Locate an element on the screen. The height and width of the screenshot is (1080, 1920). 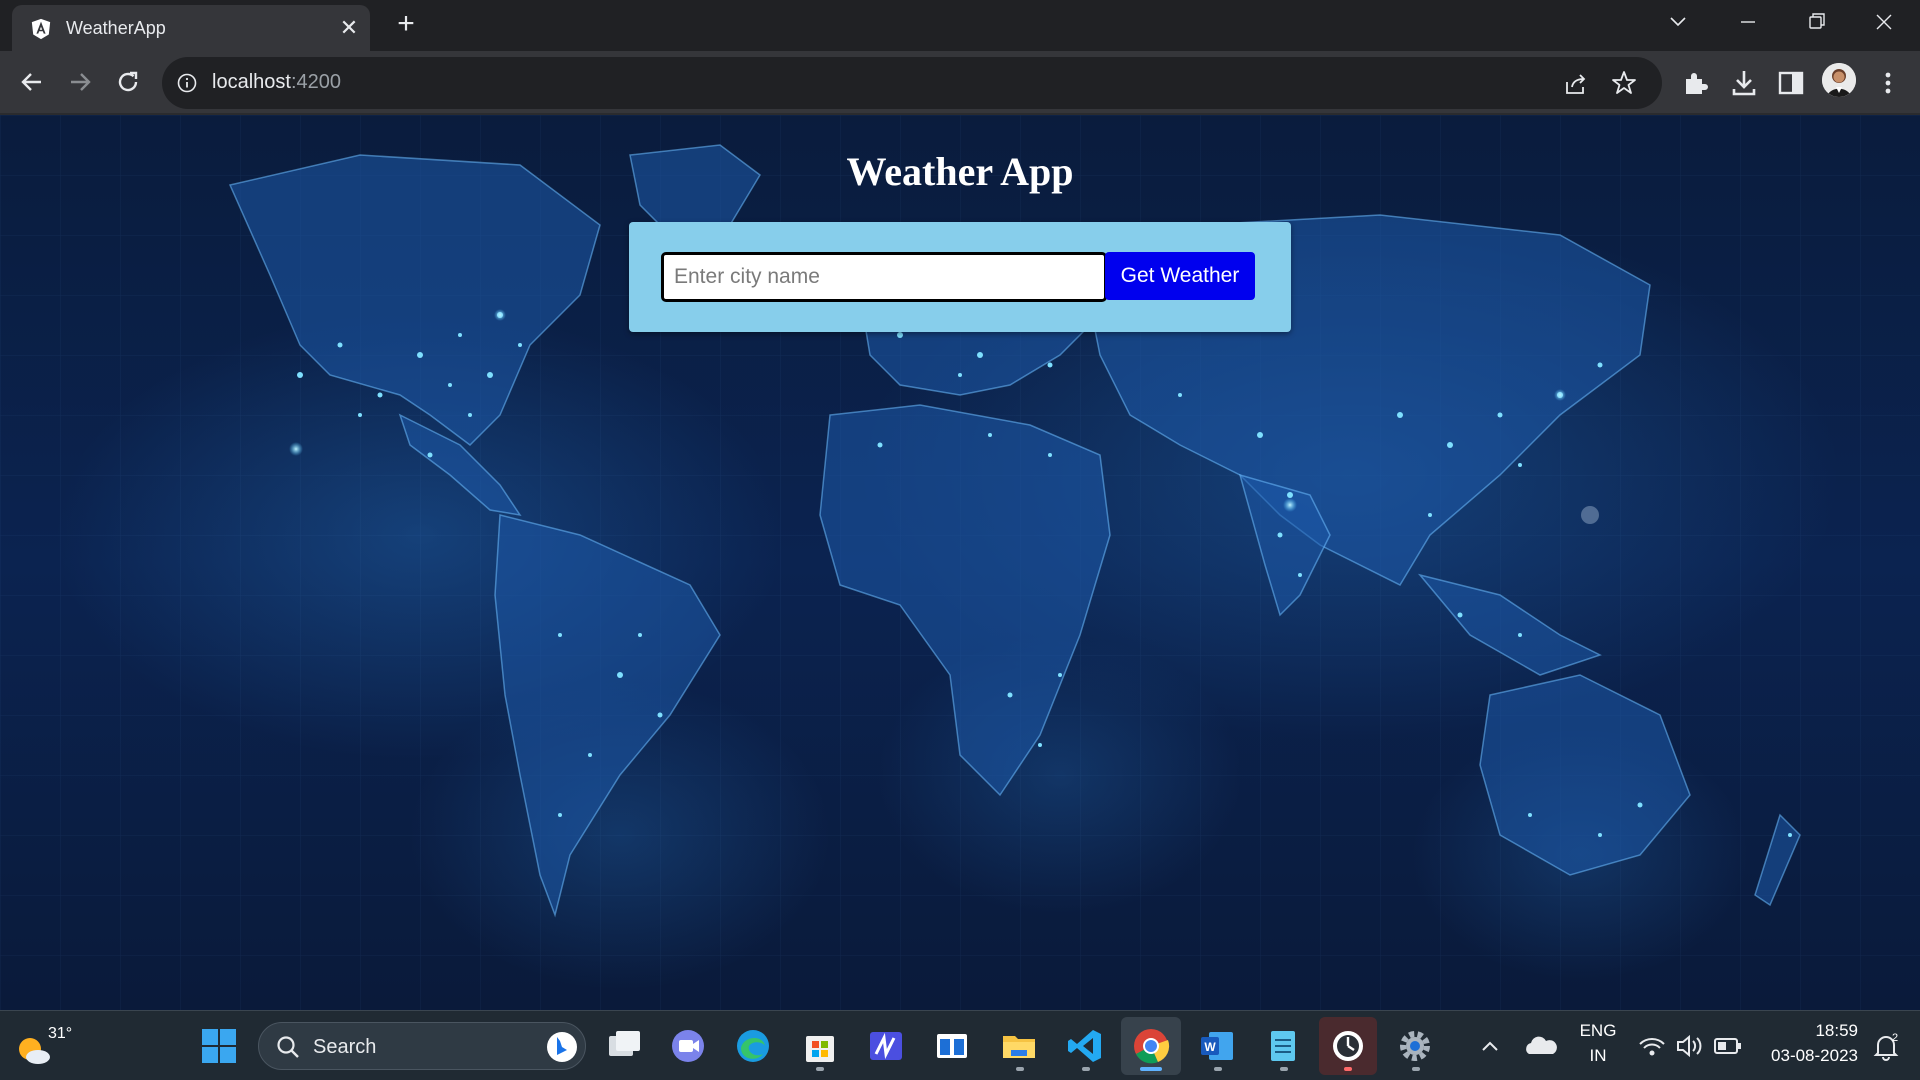
windows-taskbar: 31° Search W ENG IN 18:59 03-08-2023 2 is located at coordinates (960, 1045).